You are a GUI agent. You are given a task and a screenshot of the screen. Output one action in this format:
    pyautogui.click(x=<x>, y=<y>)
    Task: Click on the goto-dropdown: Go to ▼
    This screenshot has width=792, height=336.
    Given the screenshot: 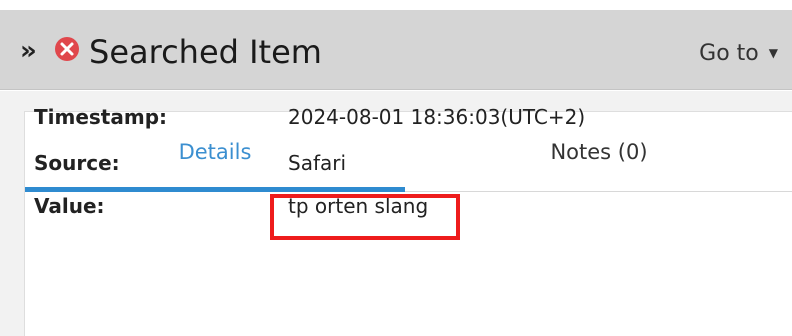 What is the action you would take?
    pyautogui.click(x=738, y=53)
    